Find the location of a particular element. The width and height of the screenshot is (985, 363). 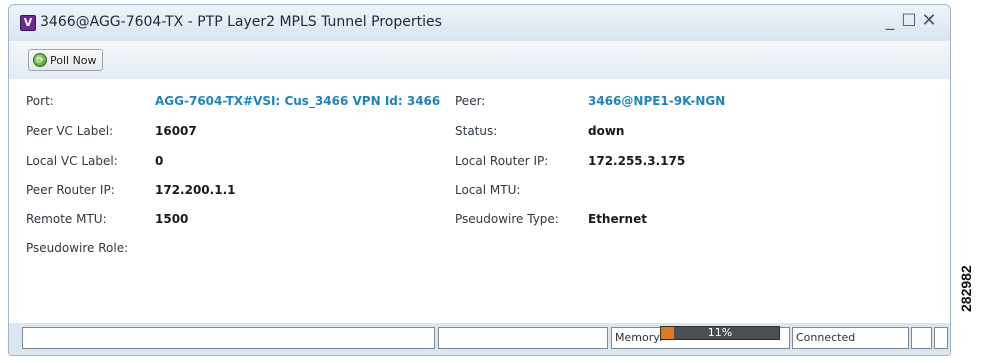

status-label: Status: is located at coordinates (476, 131).